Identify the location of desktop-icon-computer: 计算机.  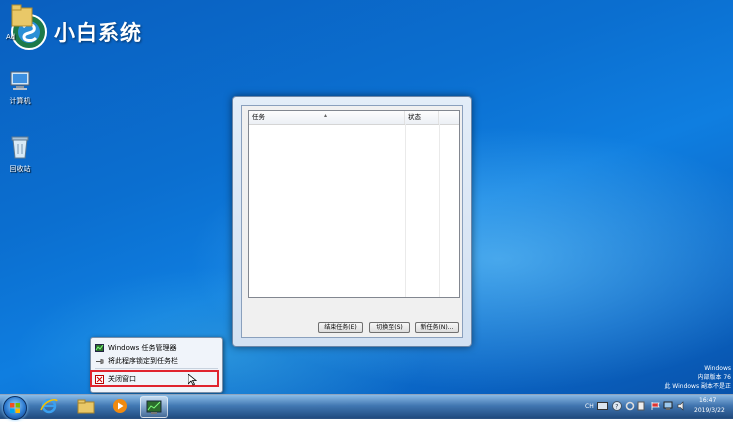
(20, 88).